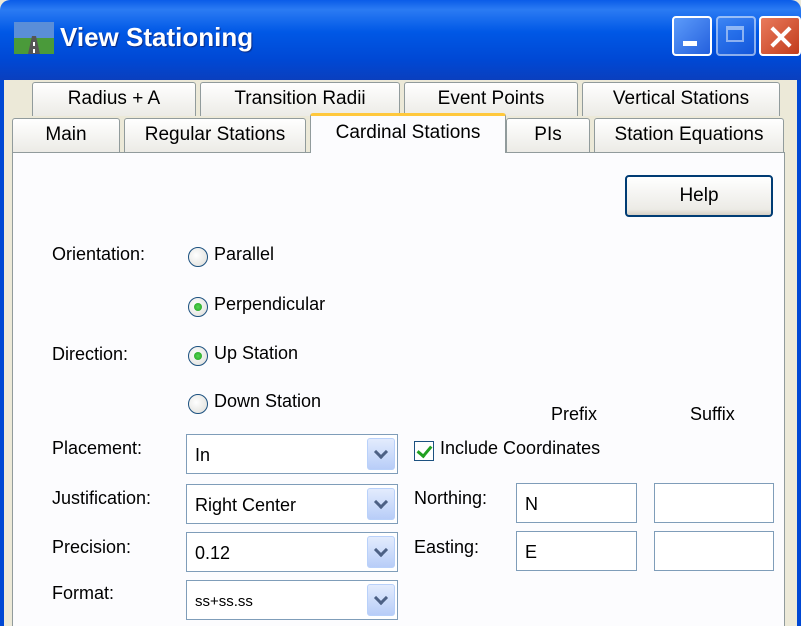 The height and width of the screenshot is (626, 801). Describe the element at coordinates (34, 38) in the screenshot. I see `road-icon` at that location.